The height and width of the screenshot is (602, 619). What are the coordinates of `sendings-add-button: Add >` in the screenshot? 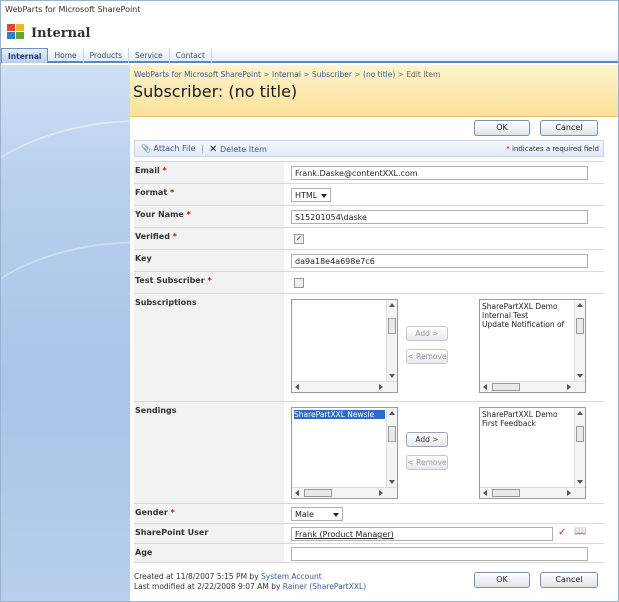 It's located at (427, 439).